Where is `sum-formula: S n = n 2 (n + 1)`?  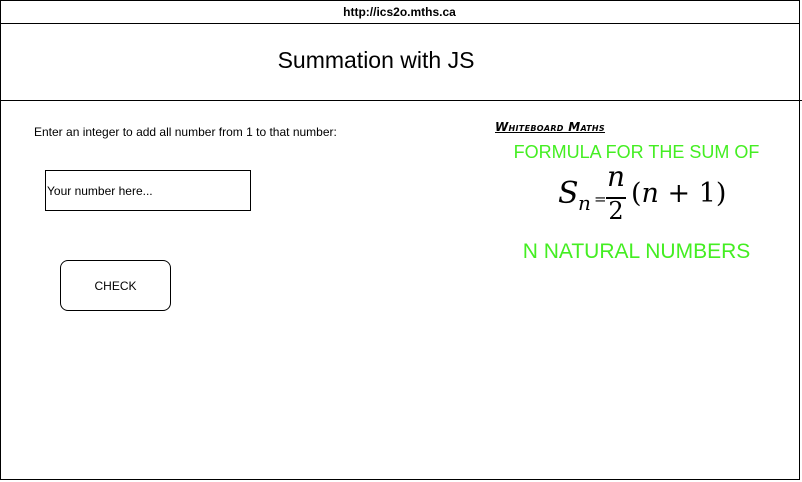 sum-formula: S n = n 2 (n + 1) is located at coordinates (646, 196).